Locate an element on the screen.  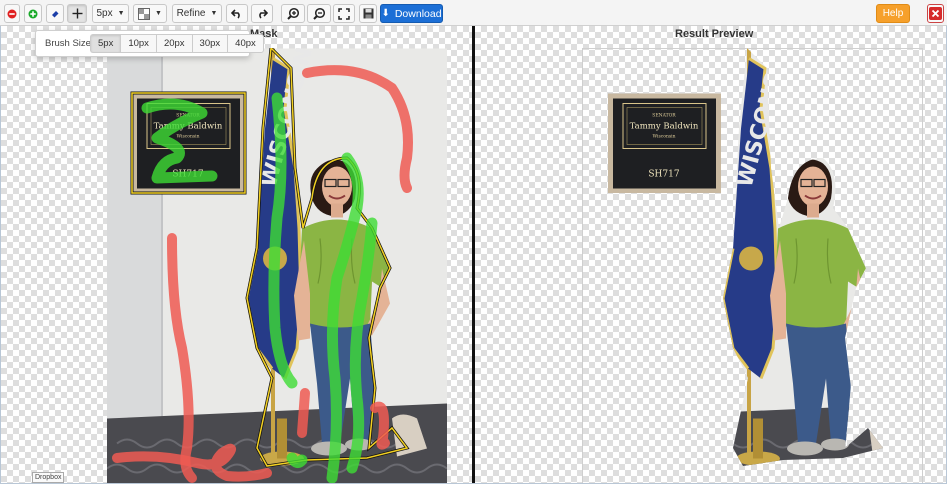
brush-size-option-30px: 30px is located at coordinates (209, 43).